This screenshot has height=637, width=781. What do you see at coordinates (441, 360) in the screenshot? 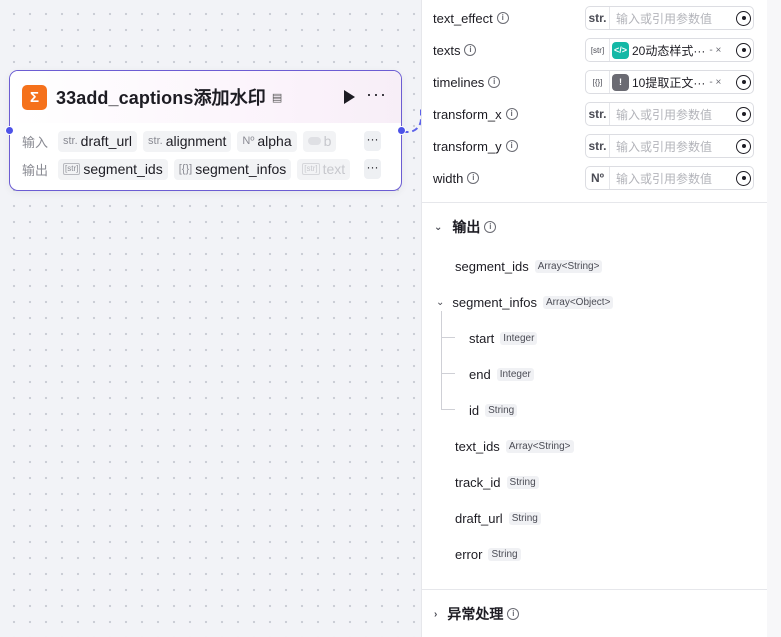
I see `tree-line` at bounding box center [441, 360].